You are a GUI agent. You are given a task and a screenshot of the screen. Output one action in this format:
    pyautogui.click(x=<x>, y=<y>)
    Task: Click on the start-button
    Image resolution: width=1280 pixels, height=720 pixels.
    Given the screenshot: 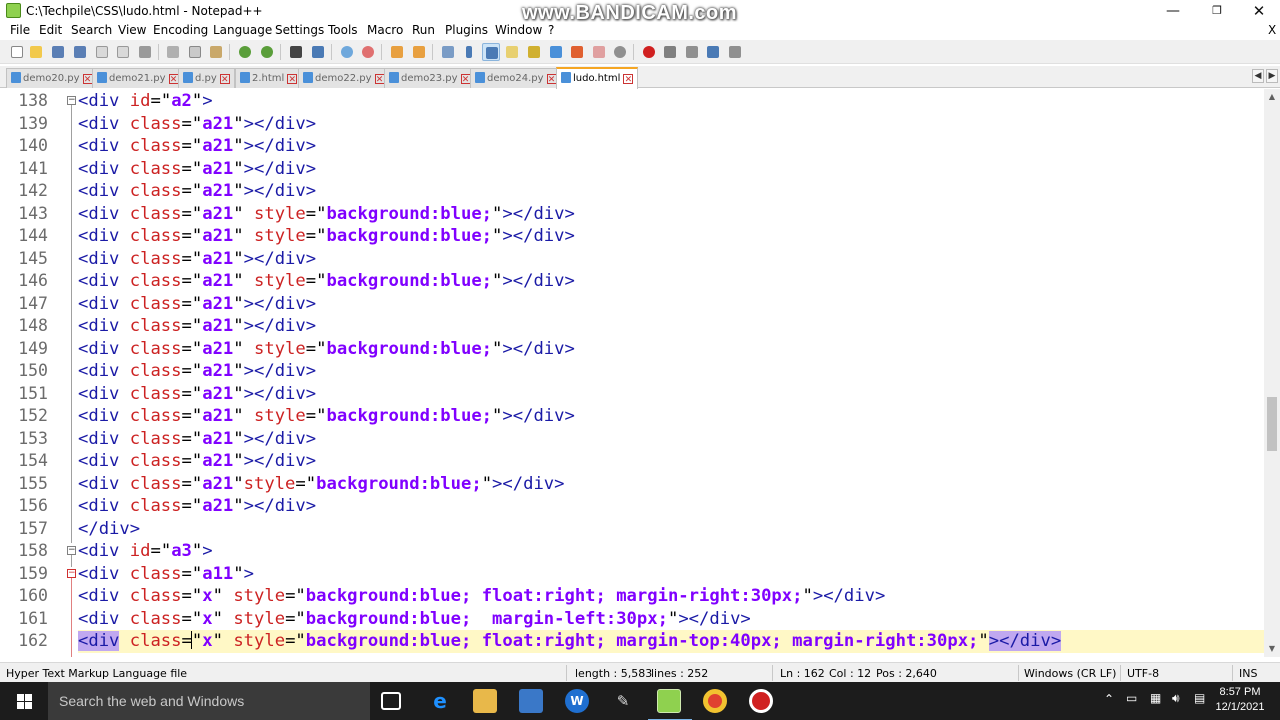 What is the action you would take?
    pyautogui.click(x=24, y=701)
    